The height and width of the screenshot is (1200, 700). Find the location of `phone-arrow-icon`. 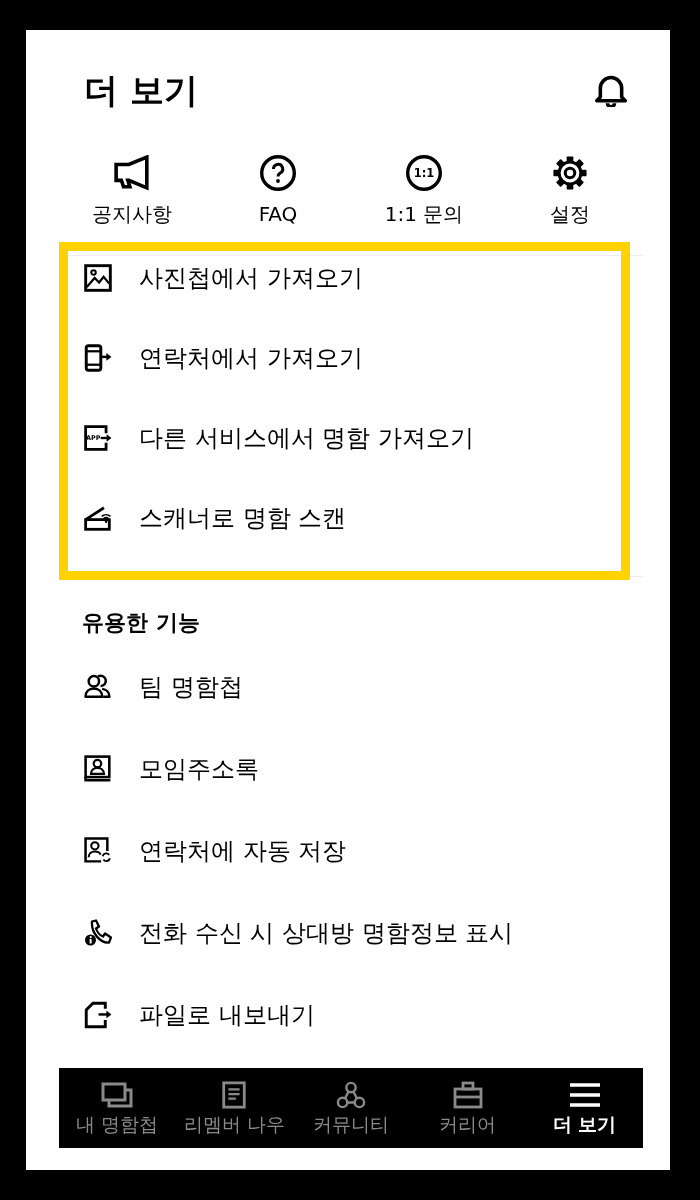

phone-arrow-icon is located at coordinates (98, 358).